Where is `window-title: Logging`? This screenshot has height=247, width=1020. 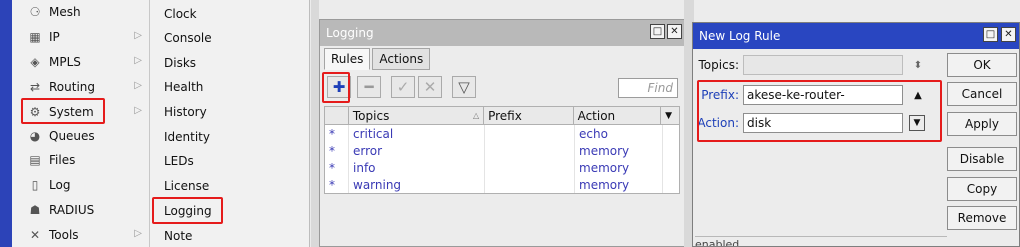 window-title: Logging is located at coordinates (350, 33).